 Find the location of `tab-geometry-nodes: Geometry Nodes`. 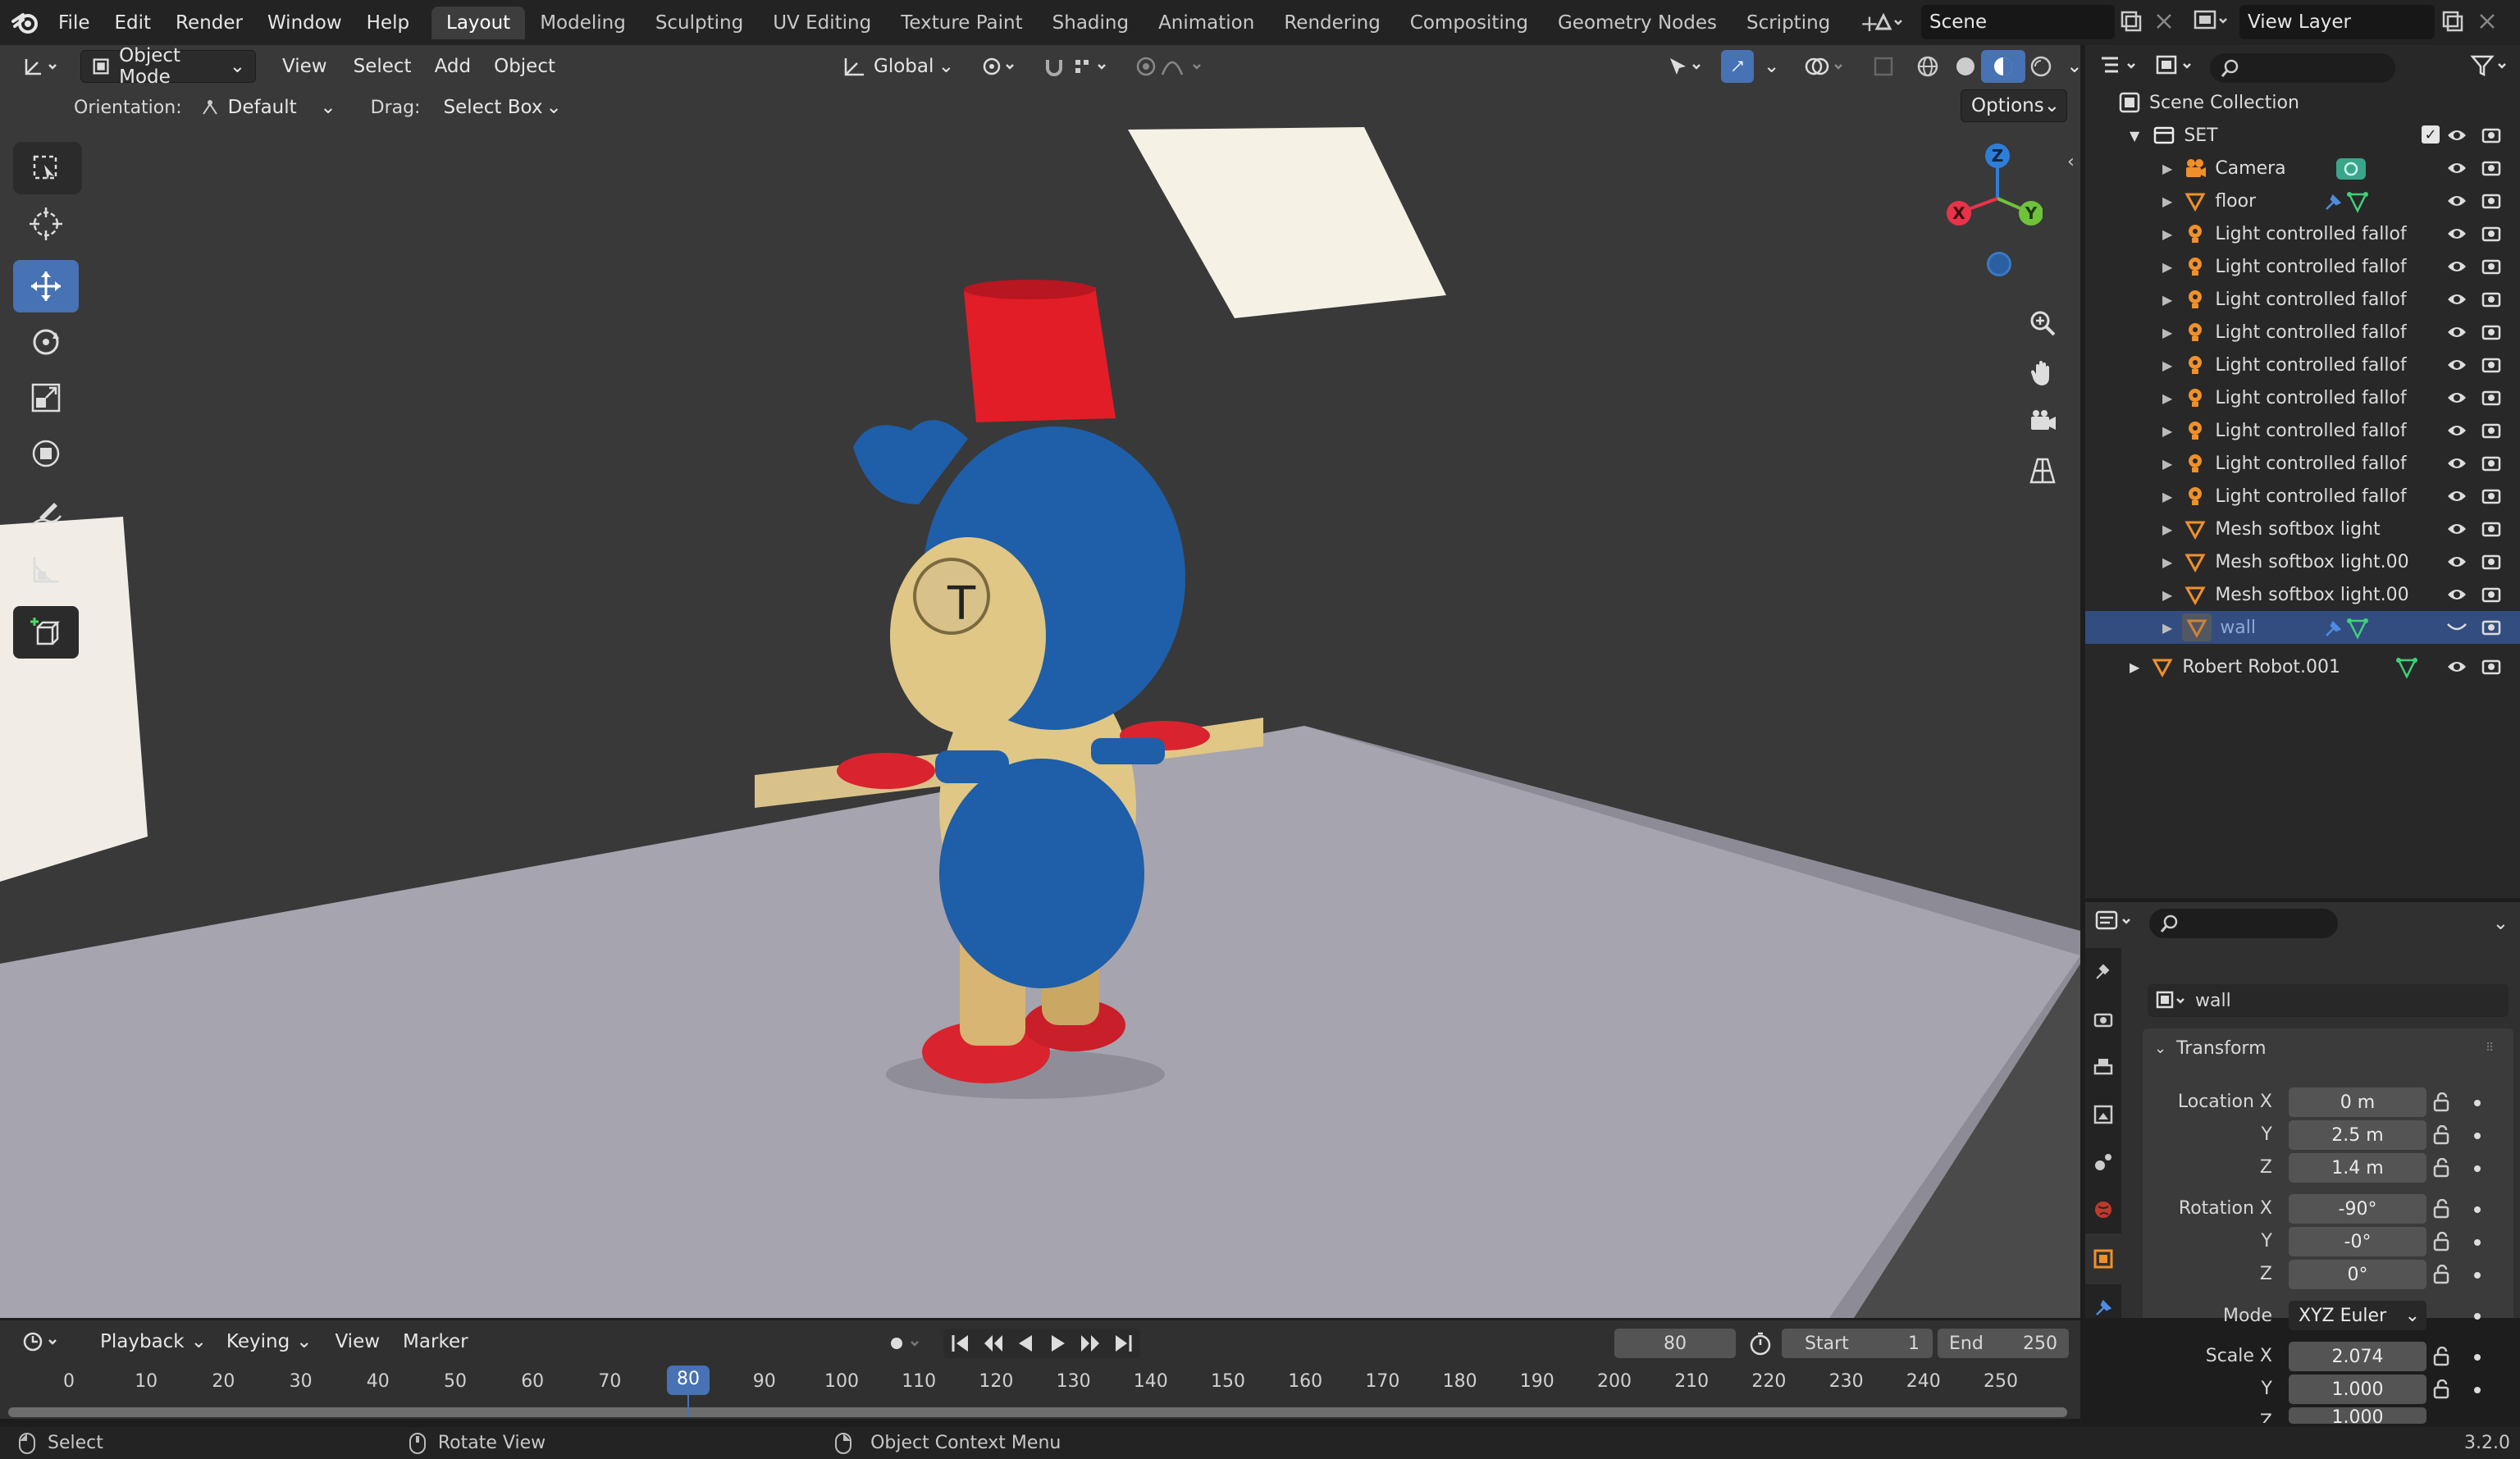

tab-geometry-nodes: Geometry Nodes is located at coordinates (1638, 23).